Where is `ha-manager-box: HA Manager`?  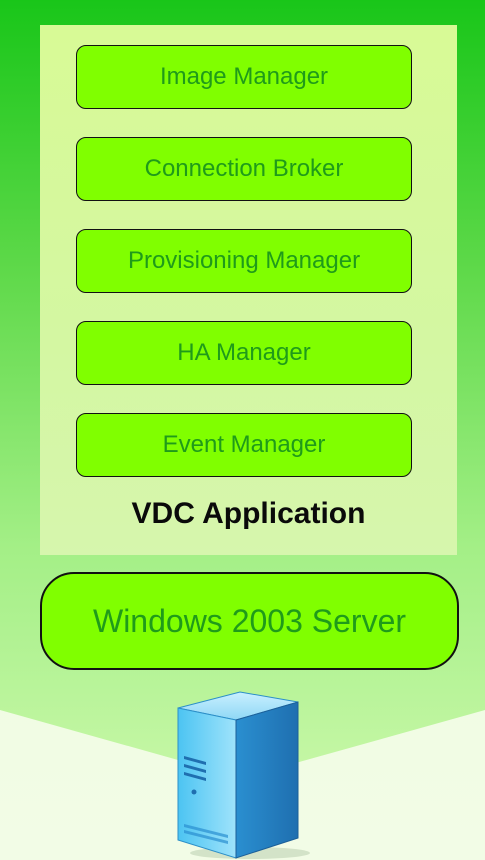
ha-manager-box: HA Manager is located at coordinates (244, 353).